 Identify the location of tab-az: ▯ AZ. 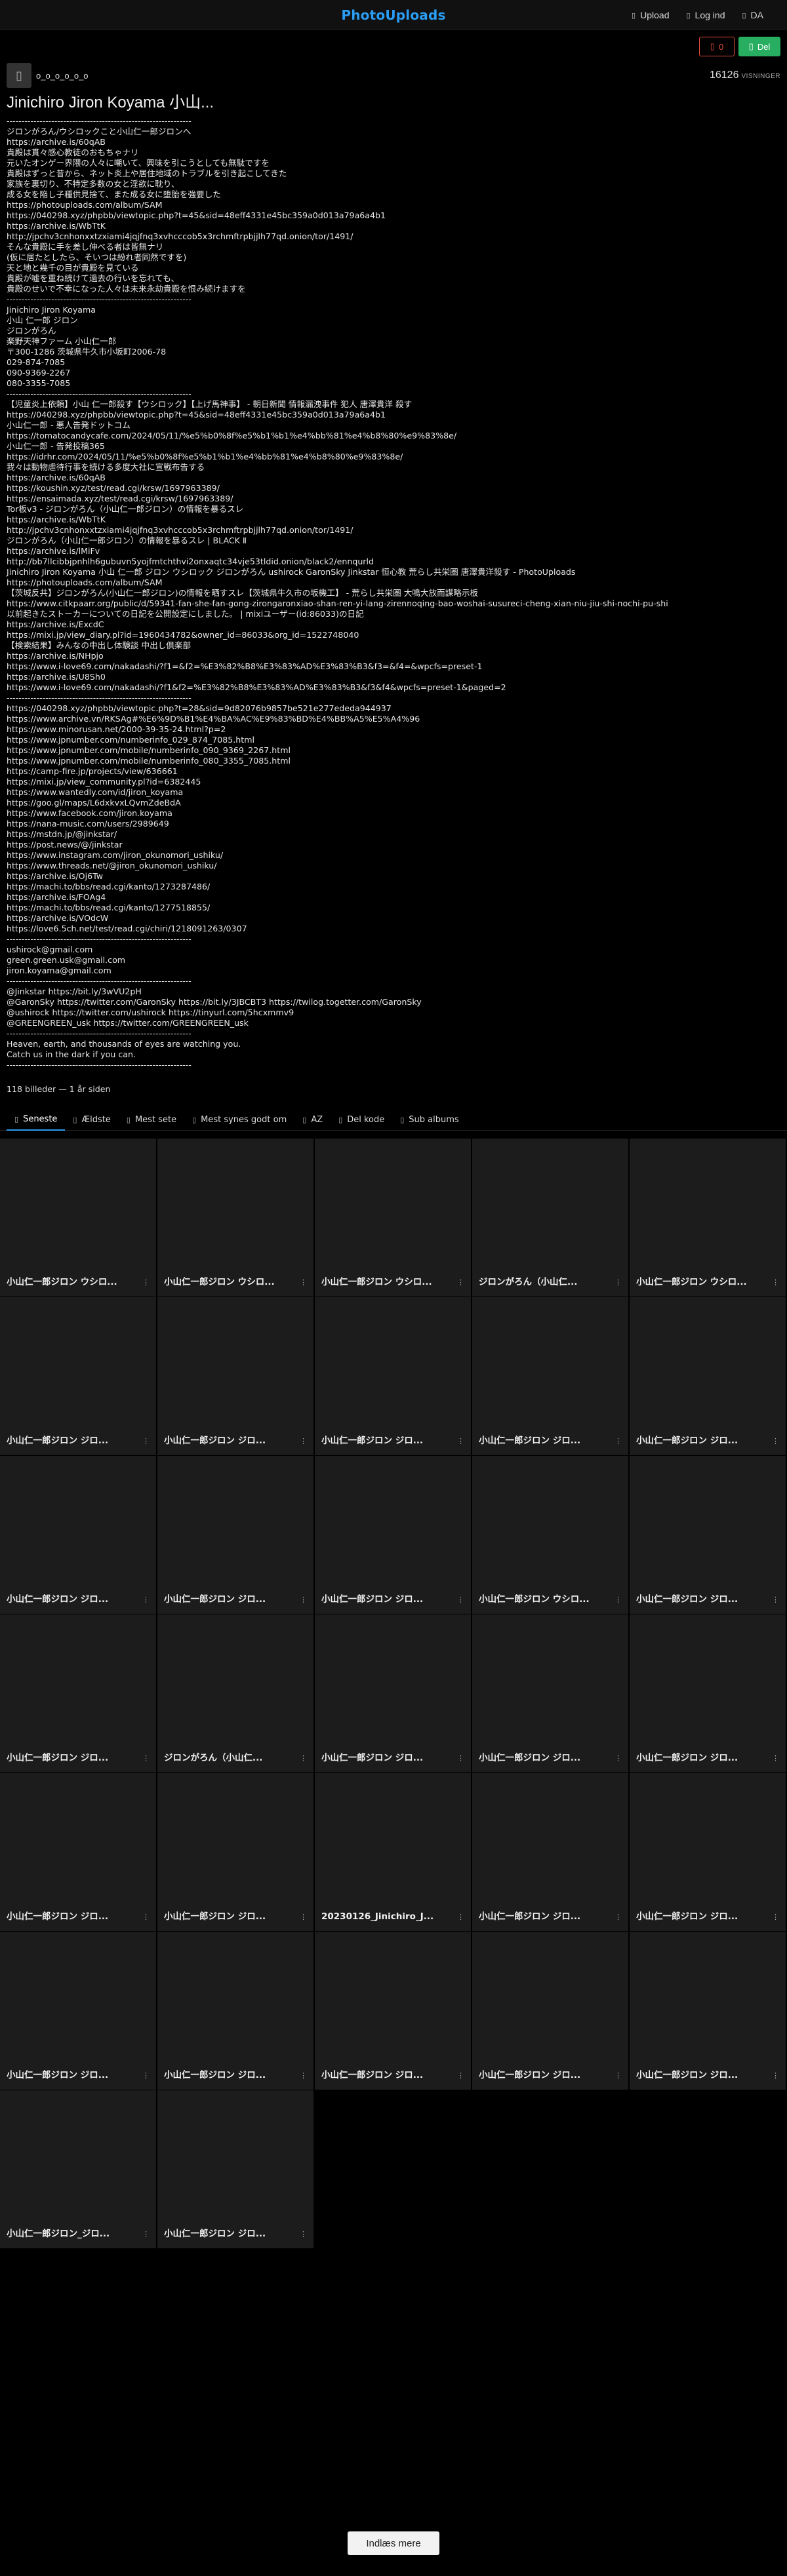
(312, 1119).